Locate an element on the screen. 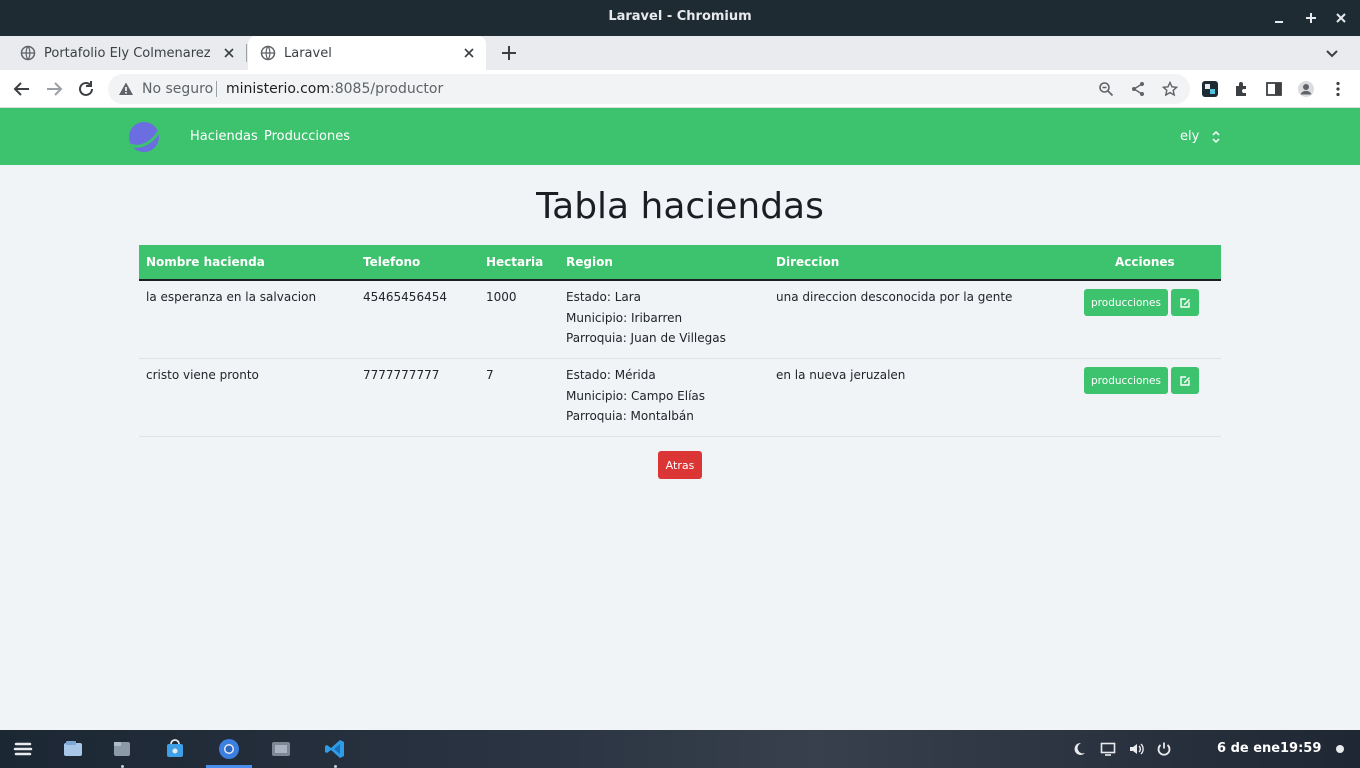 This screenshot has height=768, width=1360. cell-hectaria: 1000 is located at coordinates (501, 297).